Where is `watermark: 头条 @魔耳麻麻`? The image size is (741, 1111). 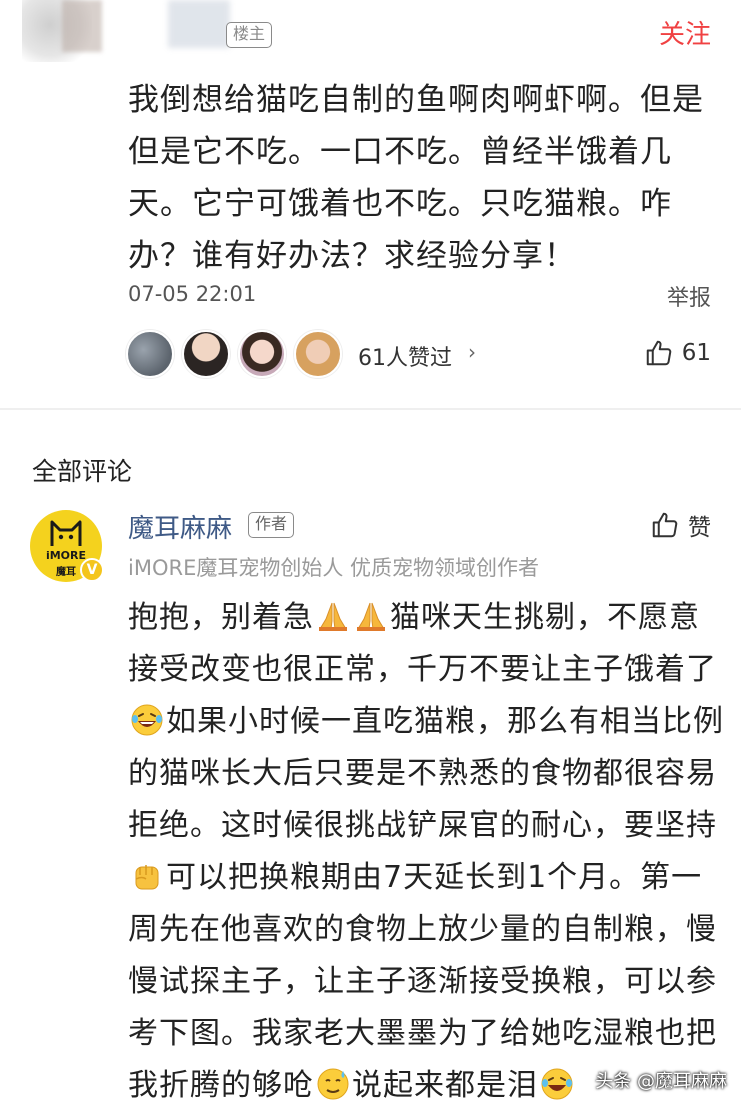
watermark: 头条 @魔耳麻麻 is located at coordinates (661, 1081).